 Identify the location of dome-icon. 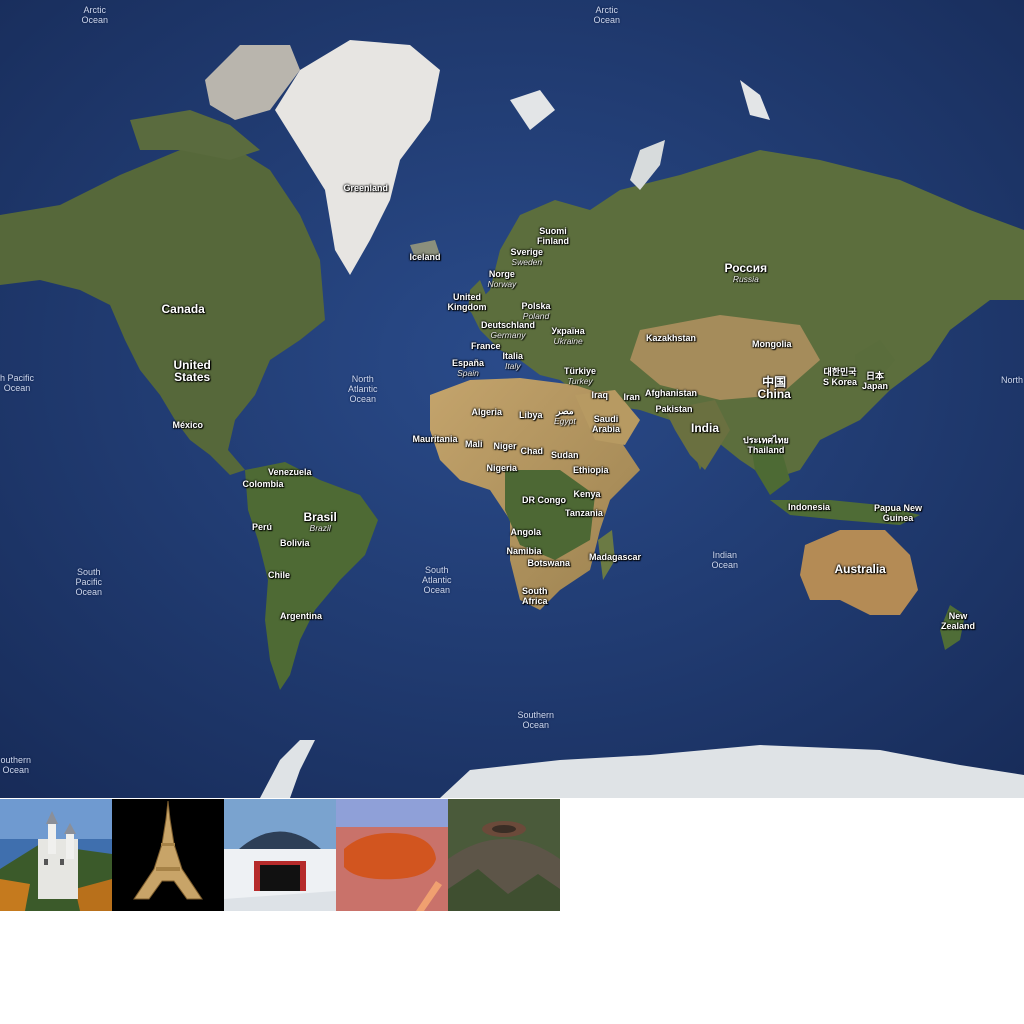
(280, 855).